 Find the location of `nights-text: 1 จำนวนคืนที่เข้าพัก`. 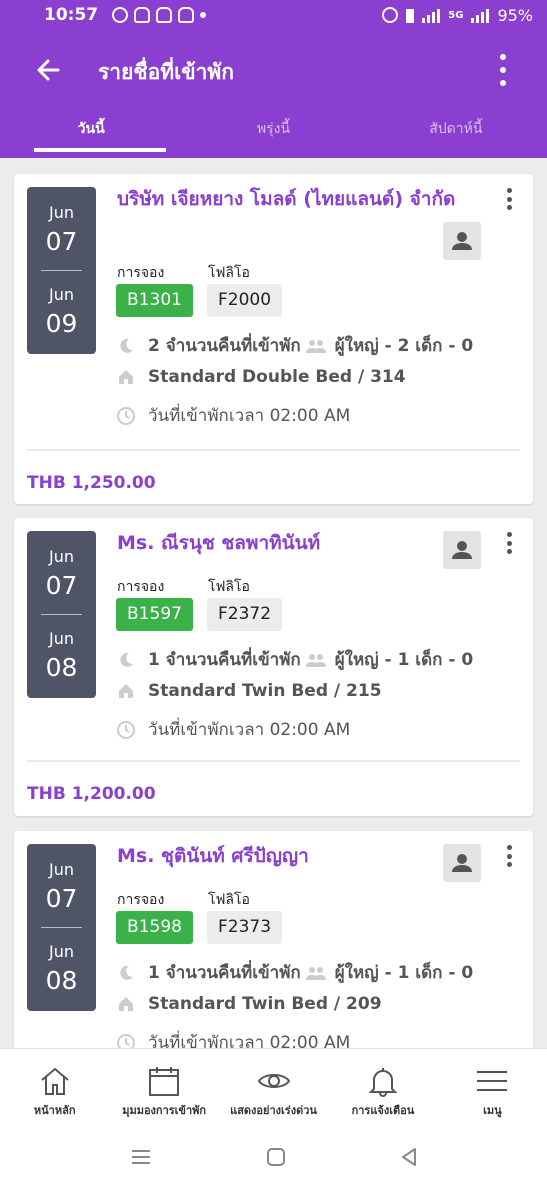

nights-text: 1 จำนวนคืนที่เข้าพัก is located at coordinates (224, 973).